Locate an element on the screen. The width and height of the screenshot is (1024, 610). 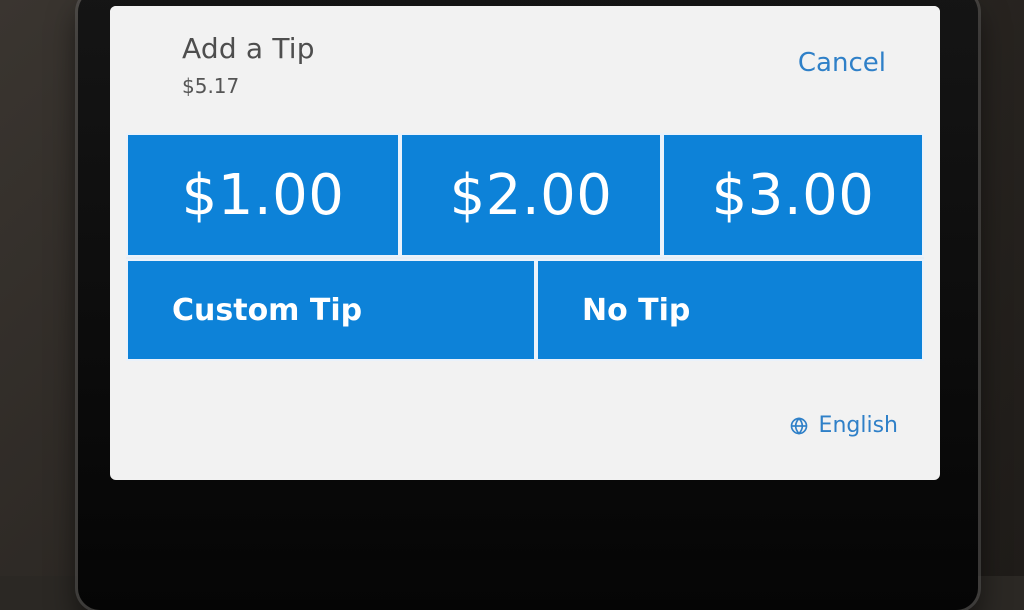
tip-1-button: $1.00 is located at coordinates (263, 195).